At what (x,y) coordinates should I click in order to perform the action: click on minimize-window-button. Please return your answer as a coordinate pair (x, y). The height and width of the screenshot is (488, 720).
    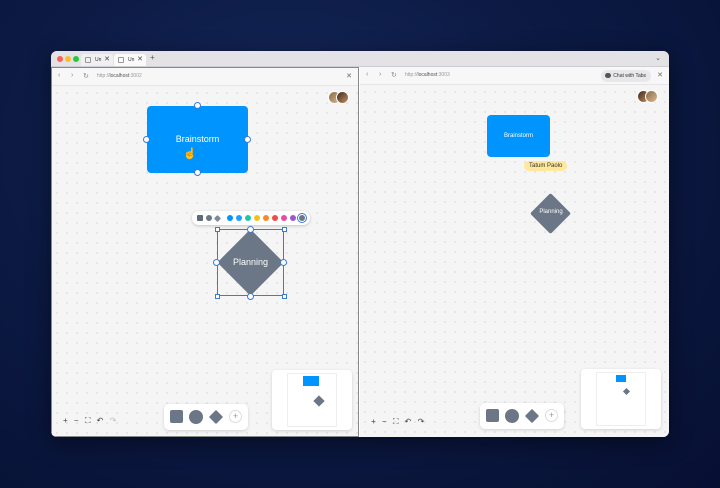
    Looking at the image, I should click on (68, 59).